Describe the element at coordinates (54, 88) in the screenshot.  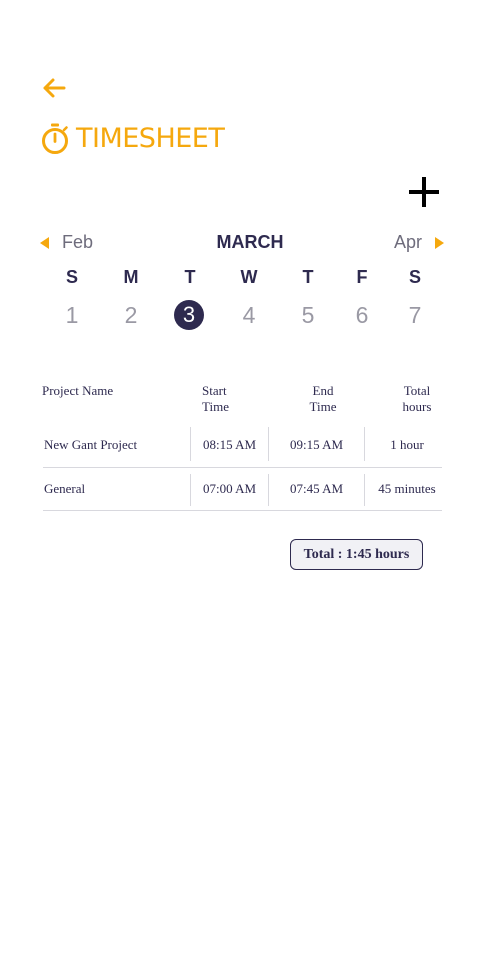
I see `back-arrow-icon` at that location.